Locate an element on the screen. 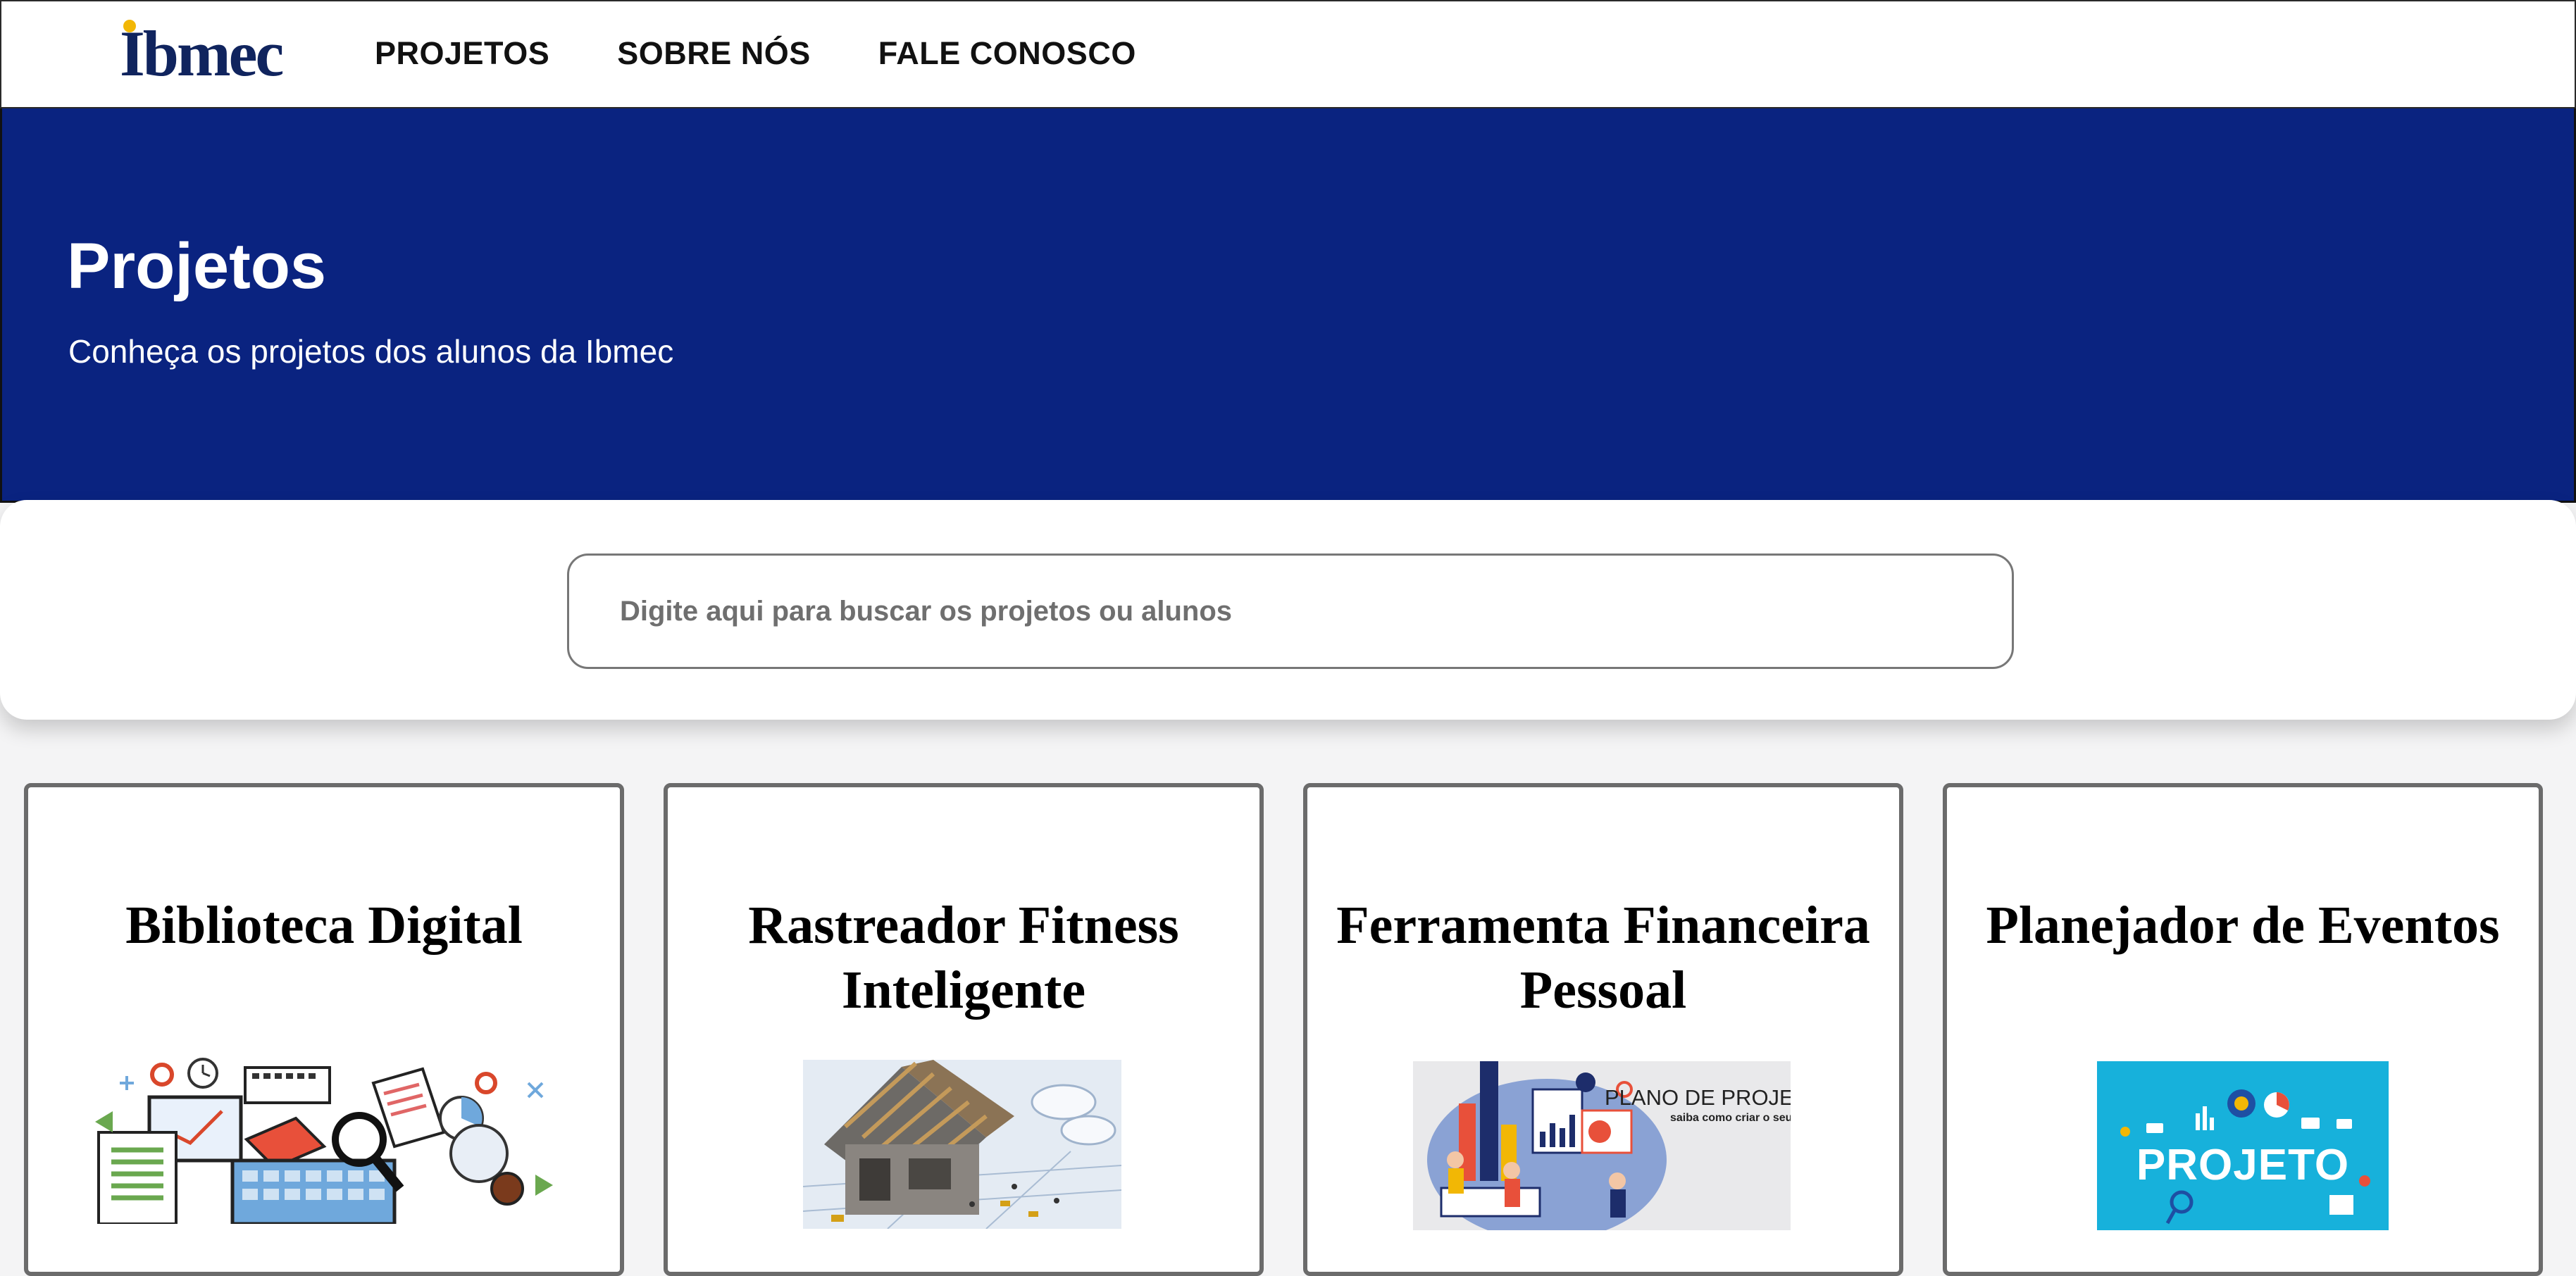  project-title: Rastreador Fitness Inteligente is located at coordinates (963, 957).